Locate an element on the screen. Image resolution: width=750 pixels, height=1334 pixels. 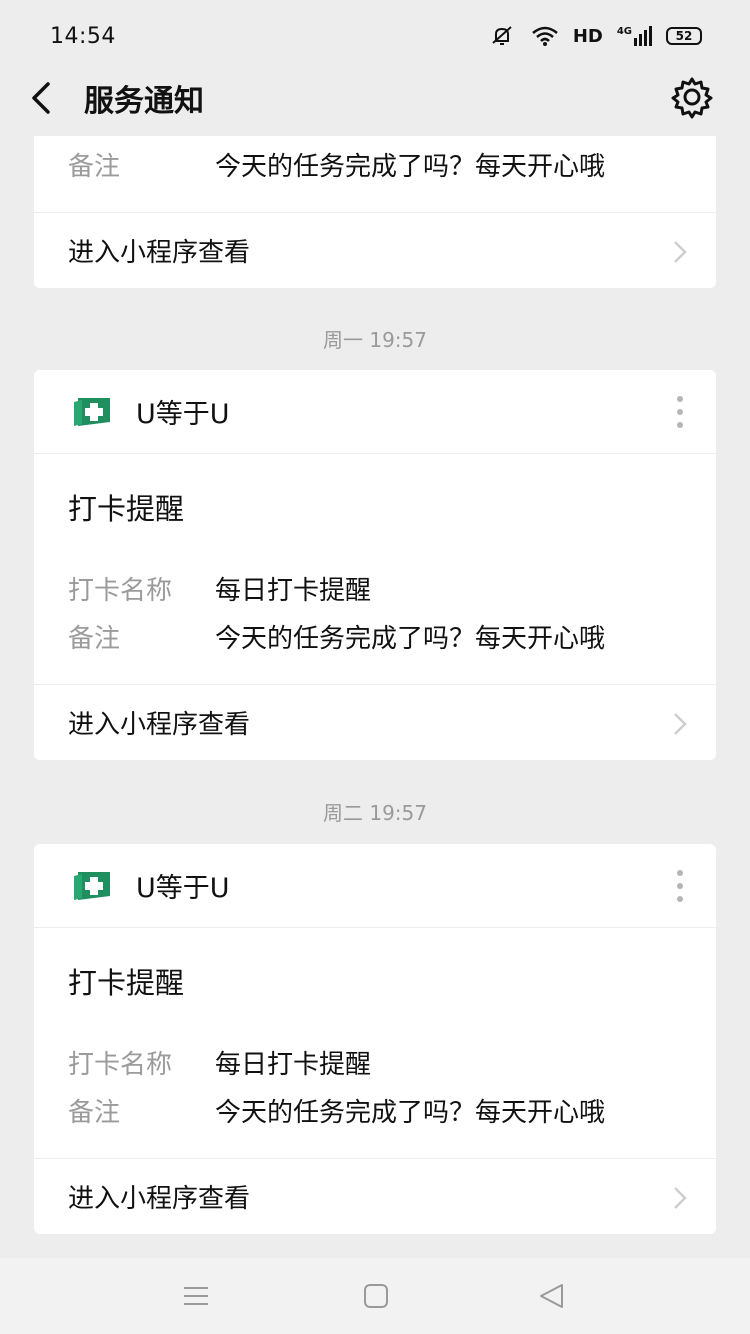
mute-bell-icon is located at coordinates (502, 35).